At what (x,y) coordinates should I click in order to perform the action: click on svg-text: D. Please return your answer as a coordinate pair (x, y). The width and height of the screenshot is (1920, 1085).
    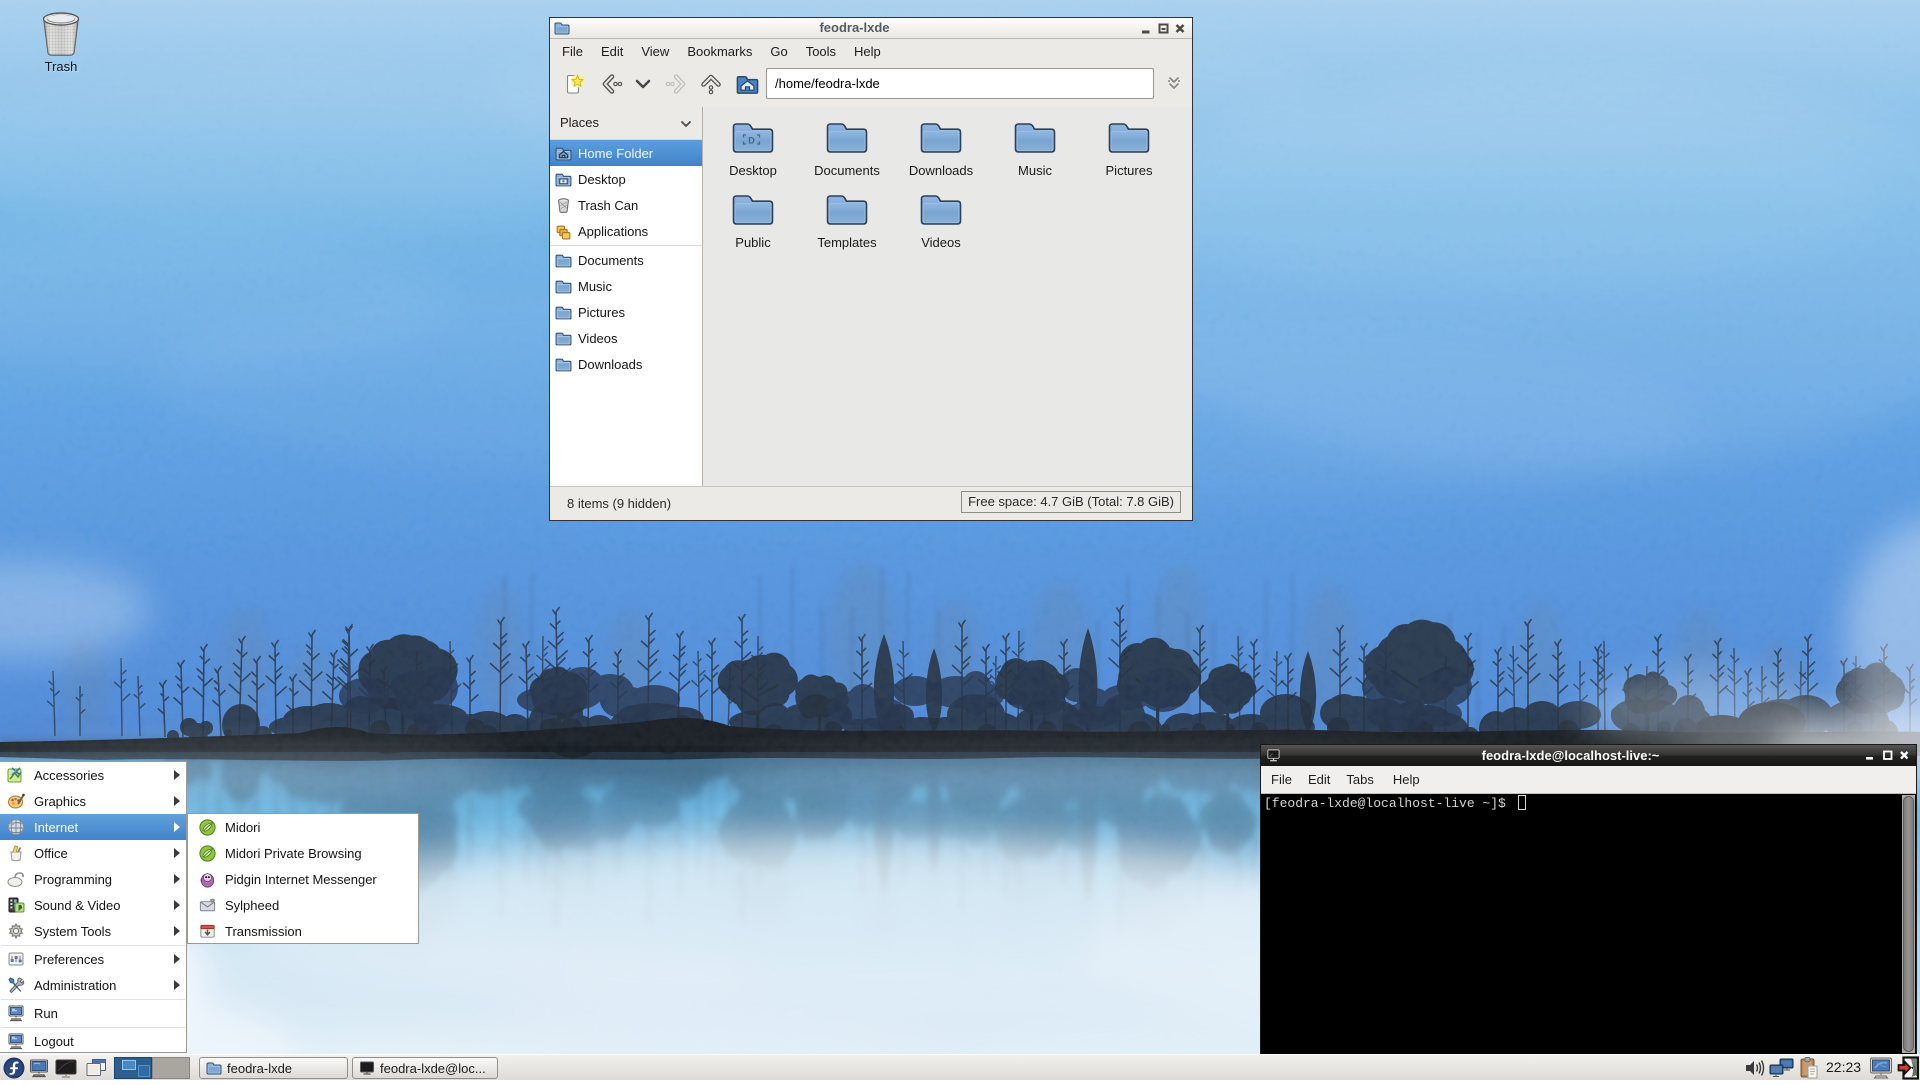
    Looking at the image, I should click on (751, 141).